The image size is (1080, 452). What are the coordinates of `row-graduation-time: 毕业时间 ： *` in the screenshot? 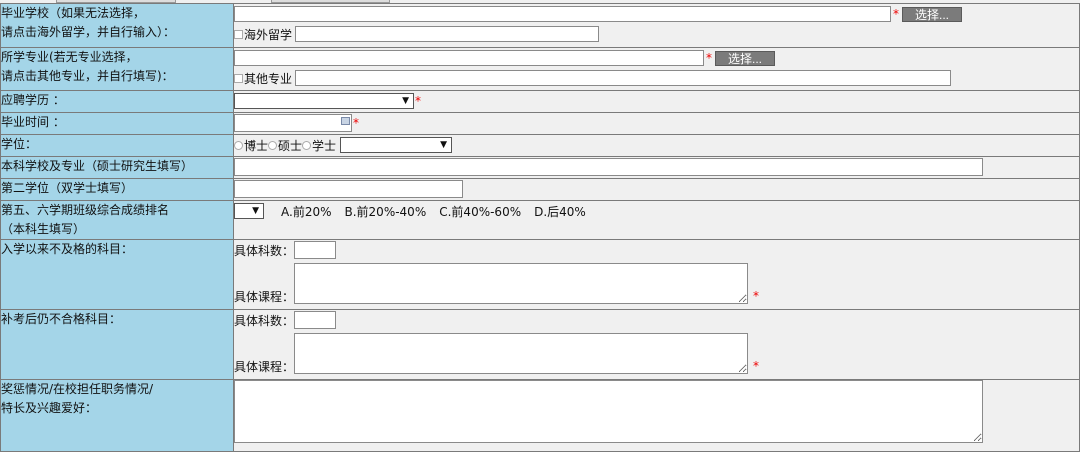 It's located at (540, 123).